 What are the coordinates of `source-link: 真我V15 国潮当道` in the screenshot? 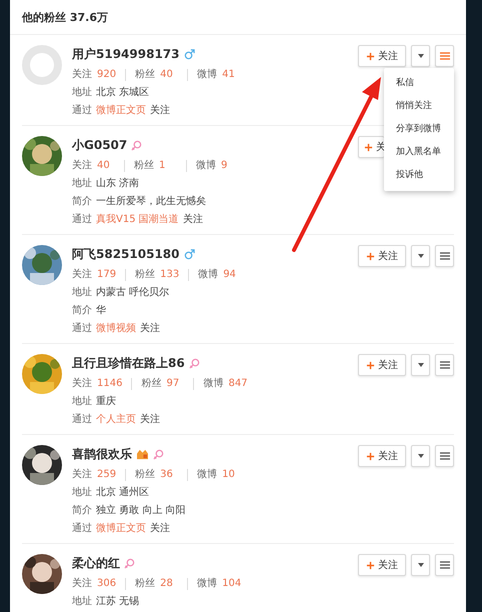 It's located at (137, 220).